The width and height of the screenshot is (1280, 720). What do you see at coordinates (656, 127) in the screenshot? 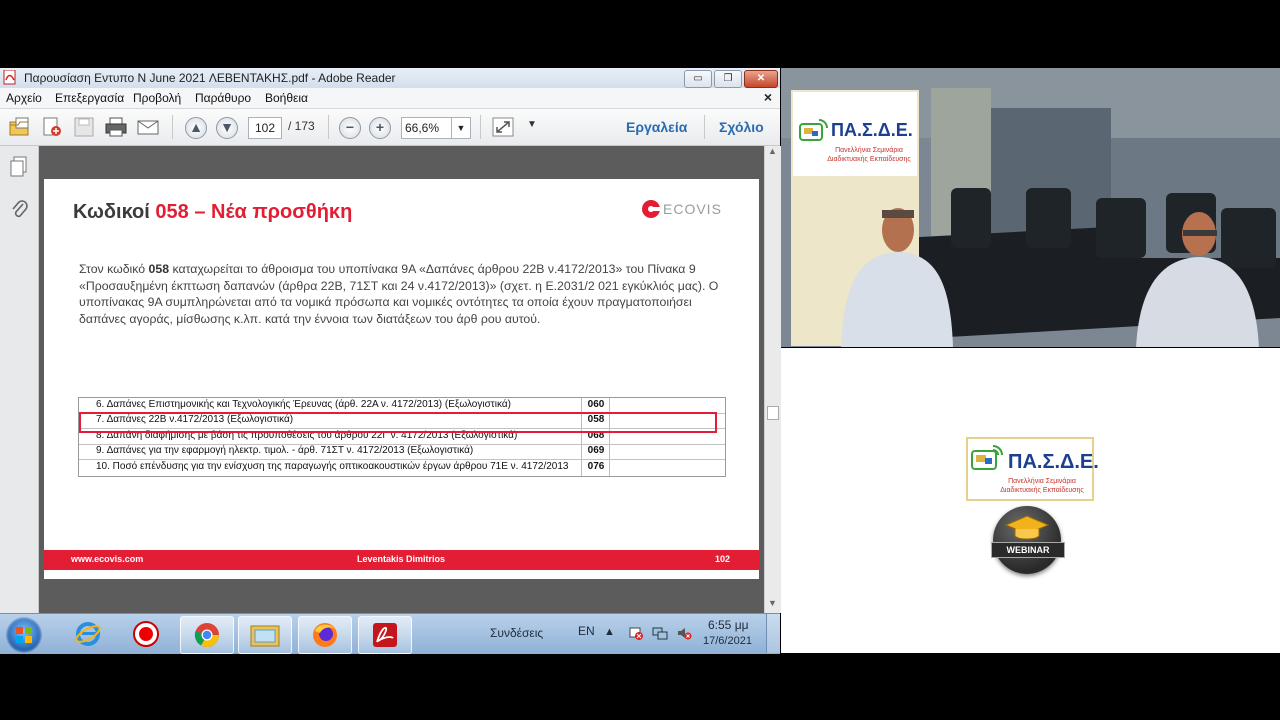
I see `tools-link: Εργαλεία` at bounding box center [656, 127].